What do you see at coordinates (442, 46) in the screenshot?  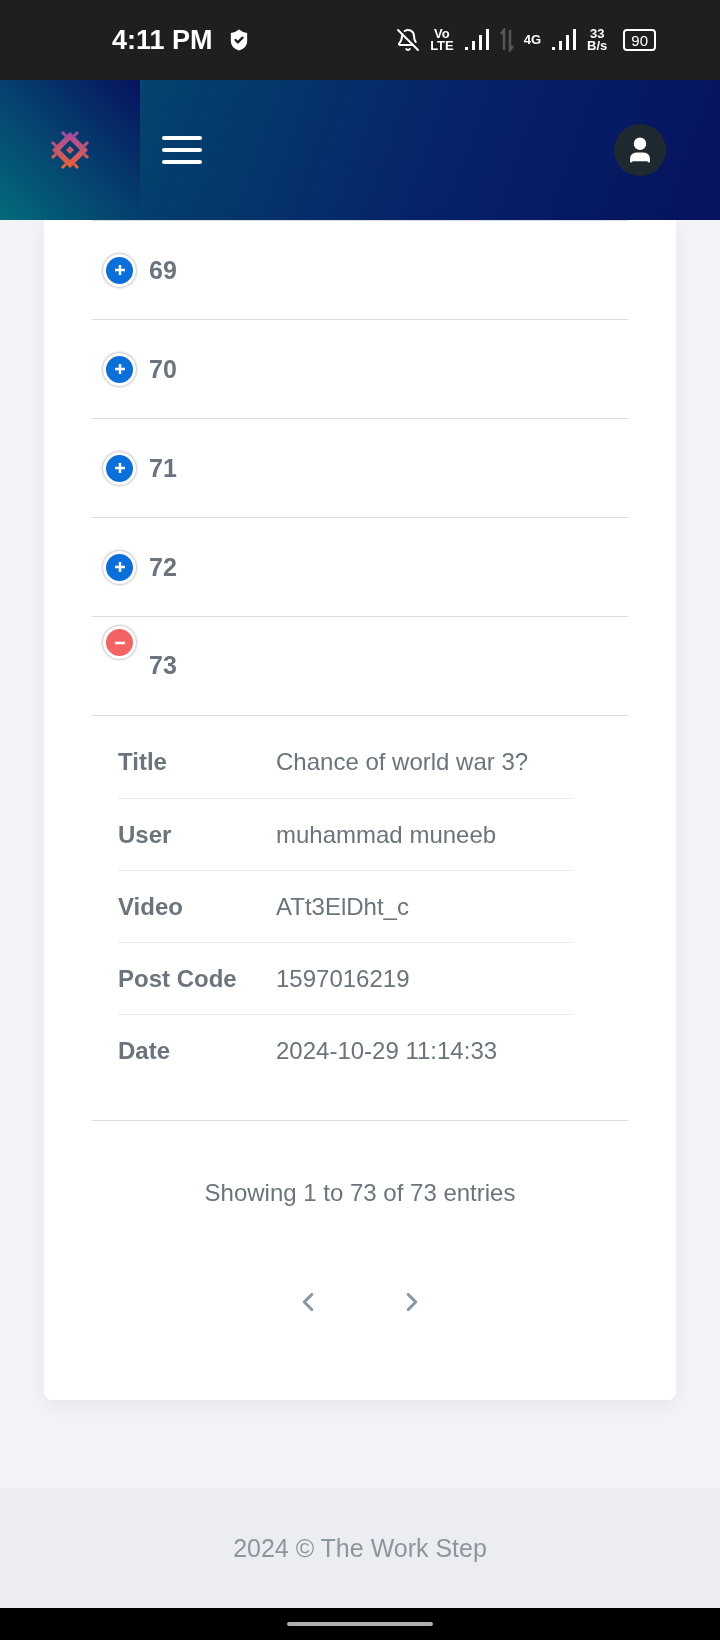 I see `lte-label: LTE` at bounding box center [442, 46].